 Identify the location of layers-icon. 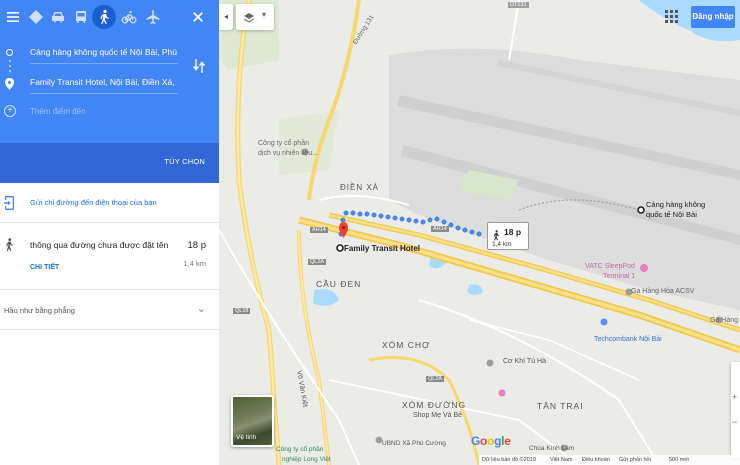
(249, 17).